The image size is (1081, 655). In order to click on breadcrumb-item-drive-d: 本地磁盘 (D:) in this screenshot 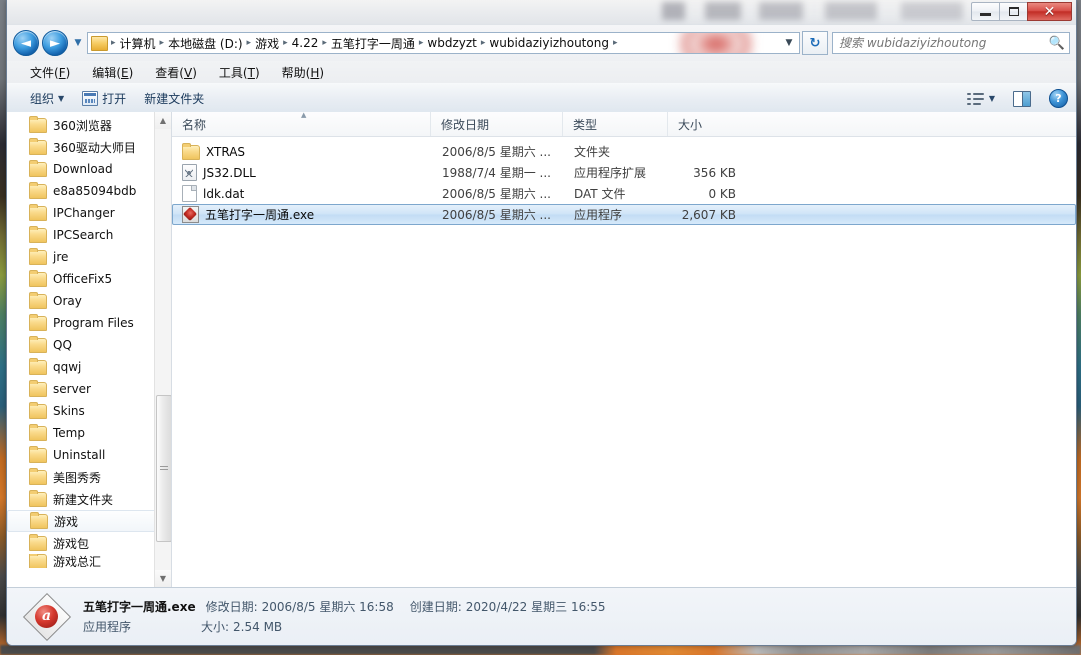, I will do `click(205, 43)`.